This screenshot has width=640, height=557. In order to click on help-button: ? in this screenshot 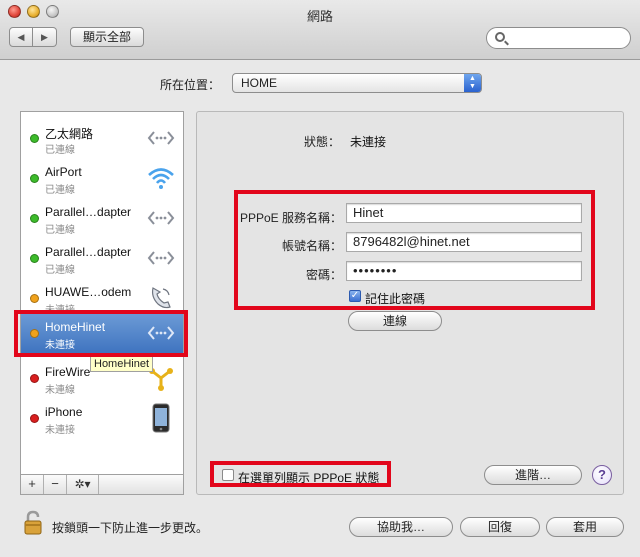, I will do `click(602, 475)`.